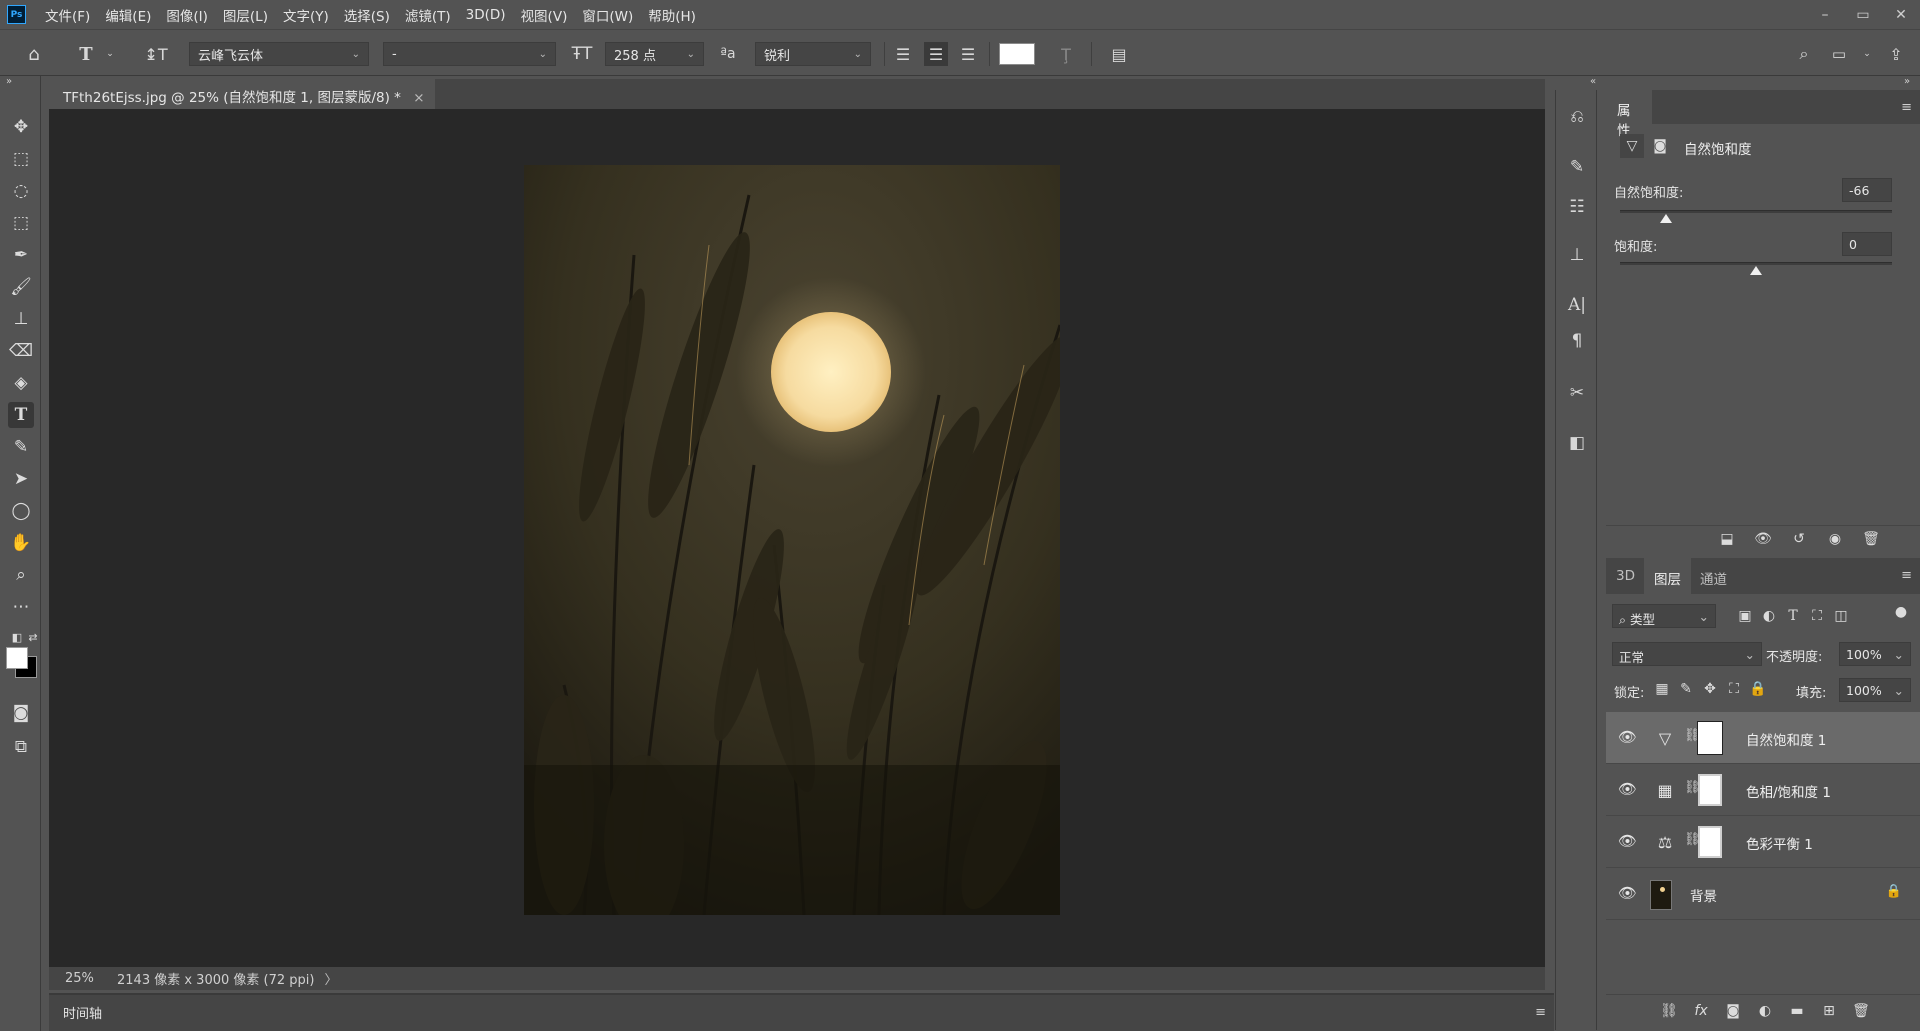  Describe the element at coordinates (428, 15) in the screenshot. I see `menu-filter: 滤镜(T)` at that location.